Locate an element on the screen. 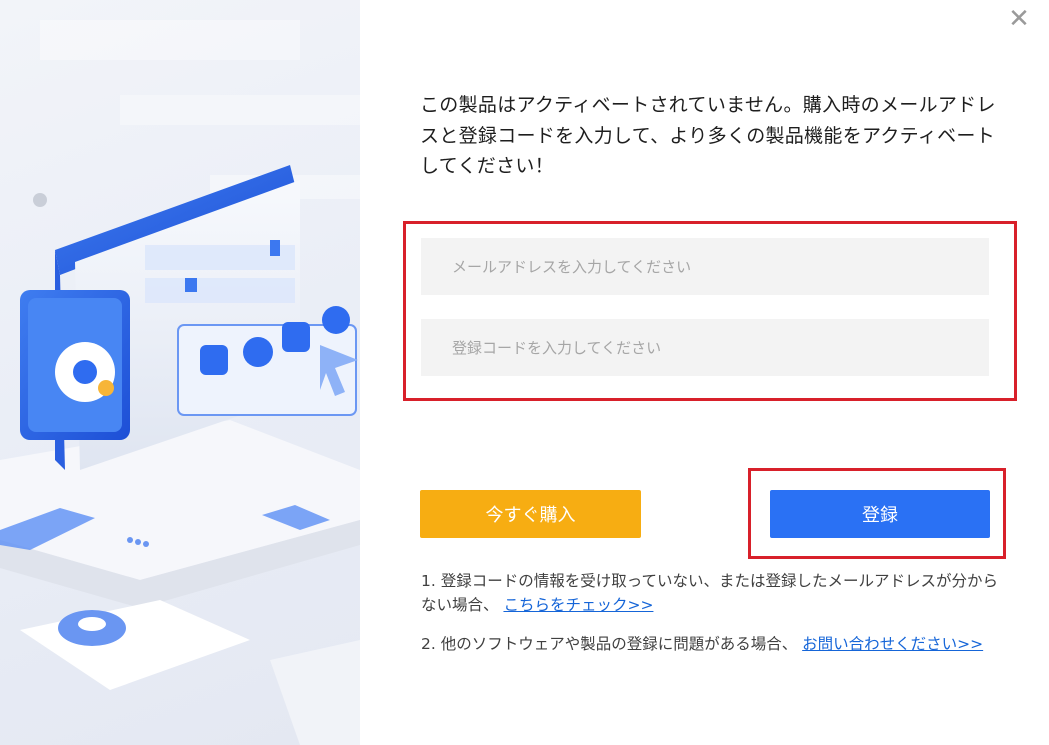  registration-code-input is located at coordinates (705, 347).